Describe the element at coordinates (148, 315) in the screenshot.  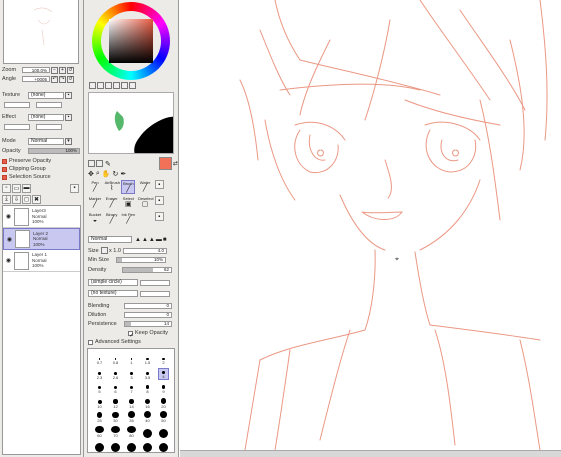
I see `dilution-slider: 0` at that location.